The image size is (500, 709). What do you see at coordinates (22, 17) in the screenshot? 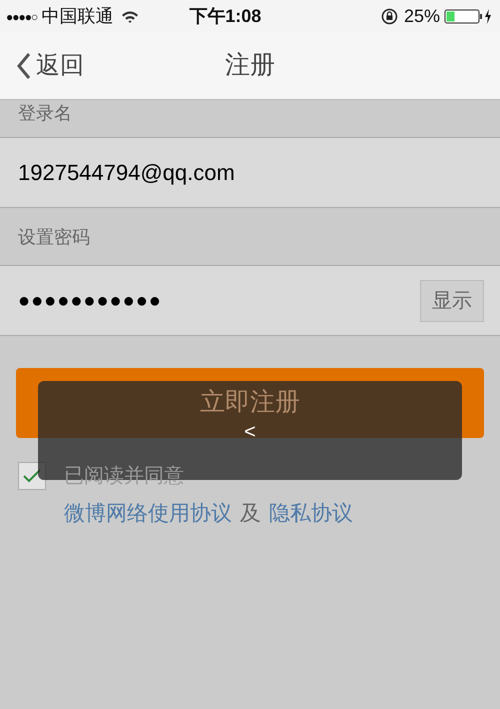
I see `signal-strength: ●●●●○` at bounding box center [22, 17].